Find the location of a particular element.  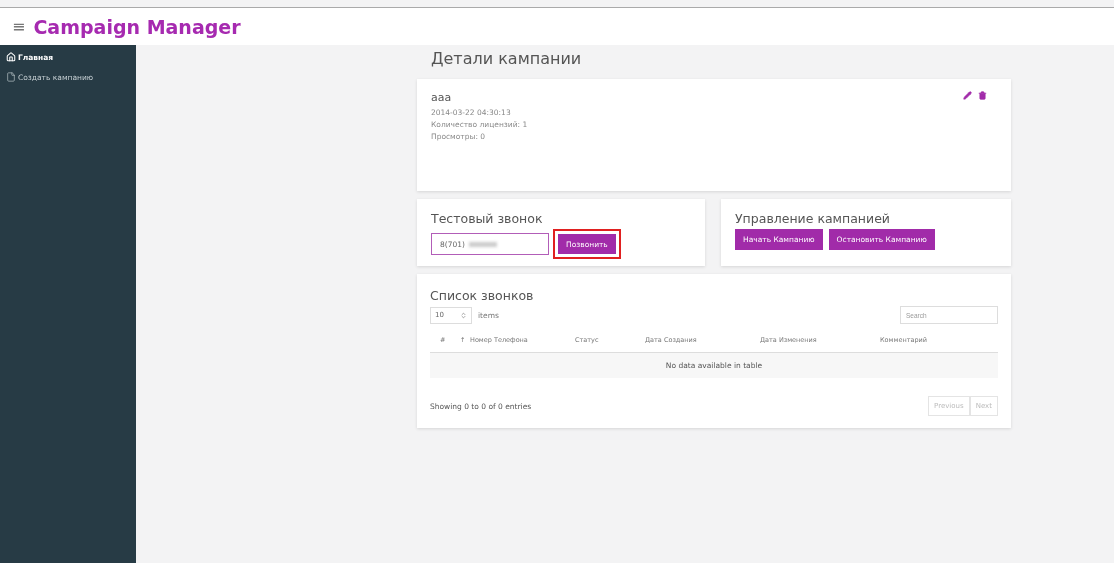

edit-icon is located at coordinates (967, 95).